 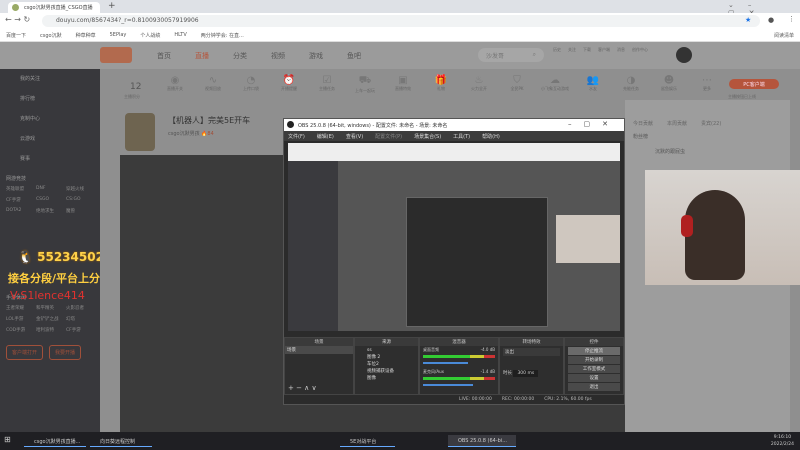 What do you see at coordinates (296, 136) in the screenshot?
I see `obs-menu-item: 文件(F)` at bounding box center [296, 136].